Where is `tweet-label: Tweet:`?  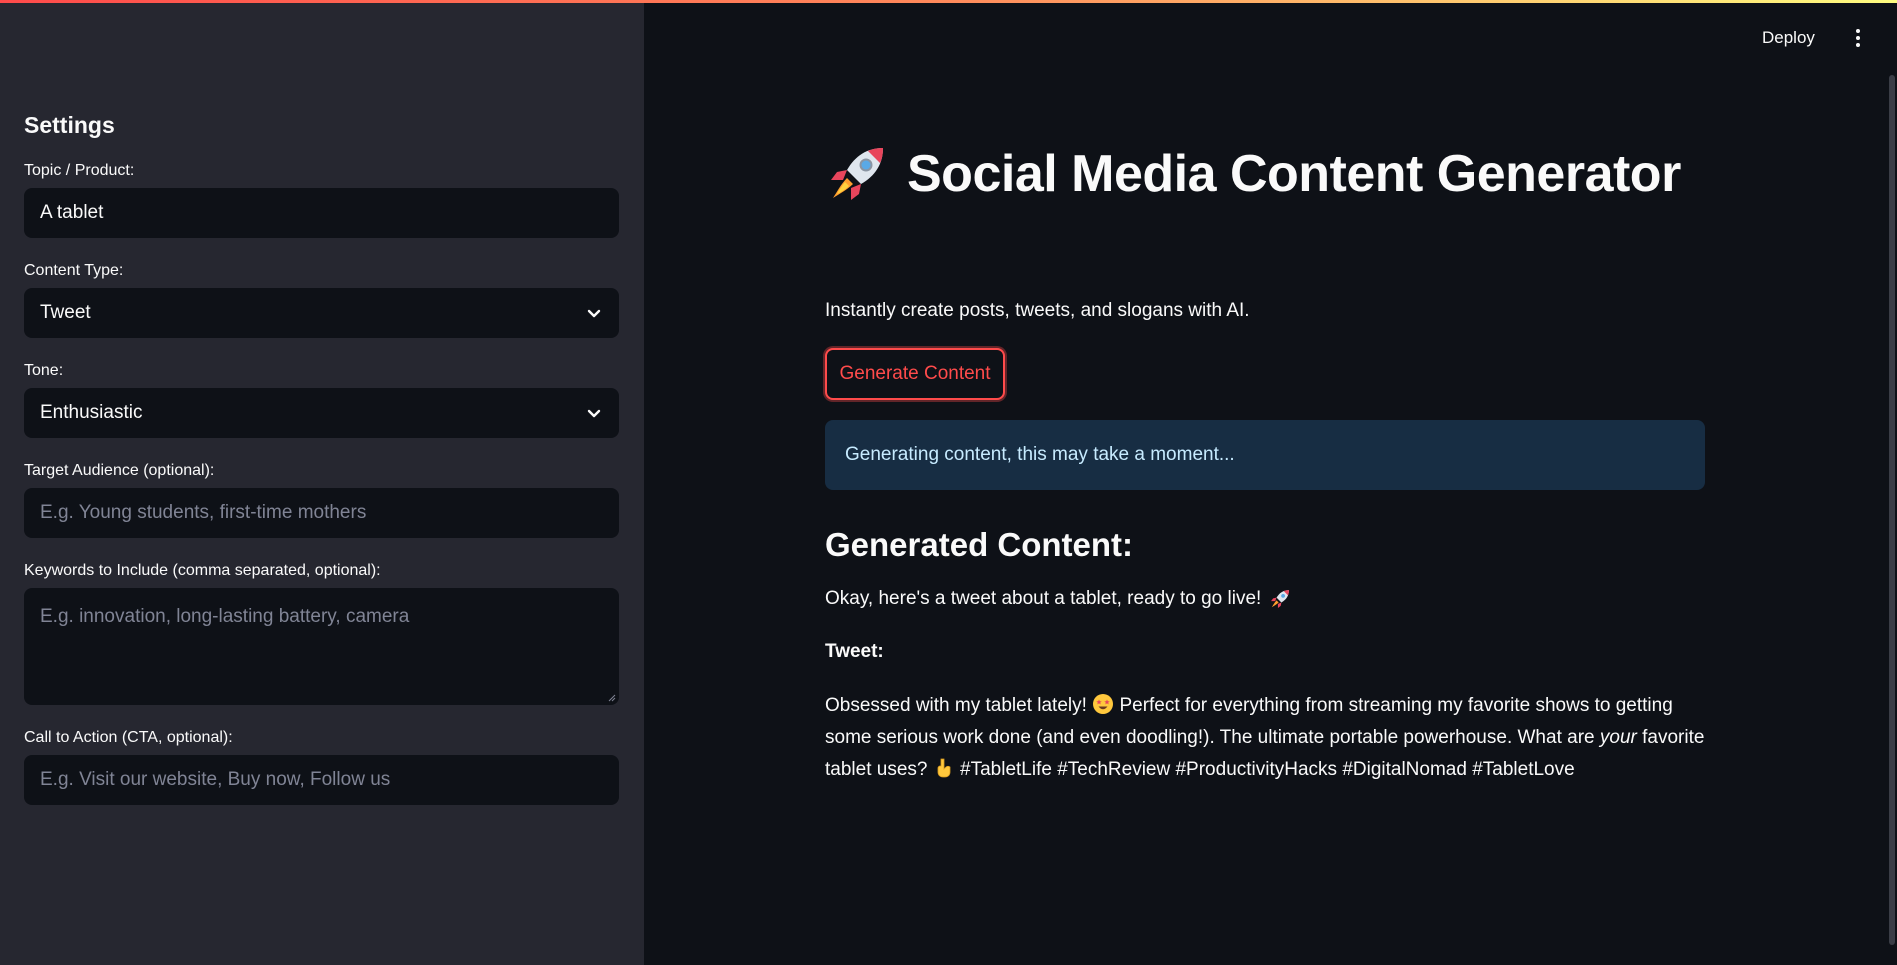
tweet-label: Tweet: is located at coordinates (854, 651).